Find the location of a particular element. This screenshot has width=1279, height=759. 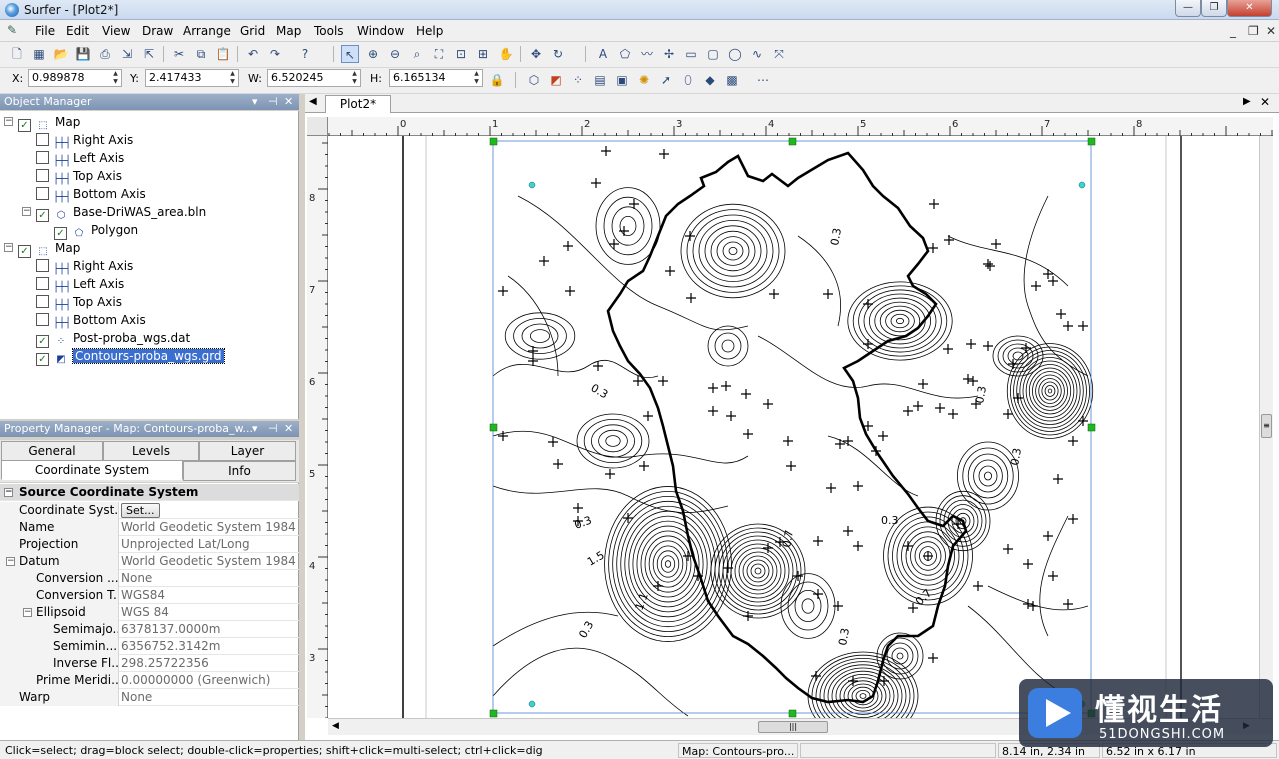

post-map-icon: ⁘ is located at coordinates (578, 80).